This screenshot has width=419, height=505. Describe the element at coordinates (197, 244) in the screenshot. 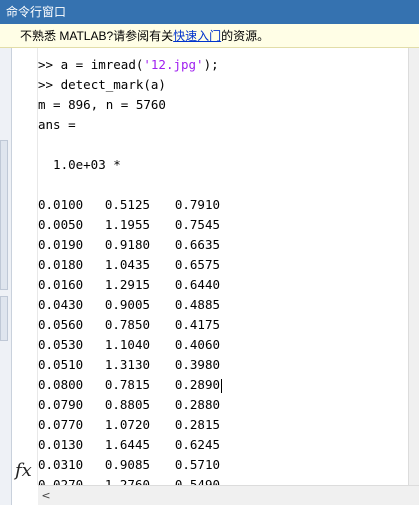

I see `matrix-cell: 0.6635` at that location.